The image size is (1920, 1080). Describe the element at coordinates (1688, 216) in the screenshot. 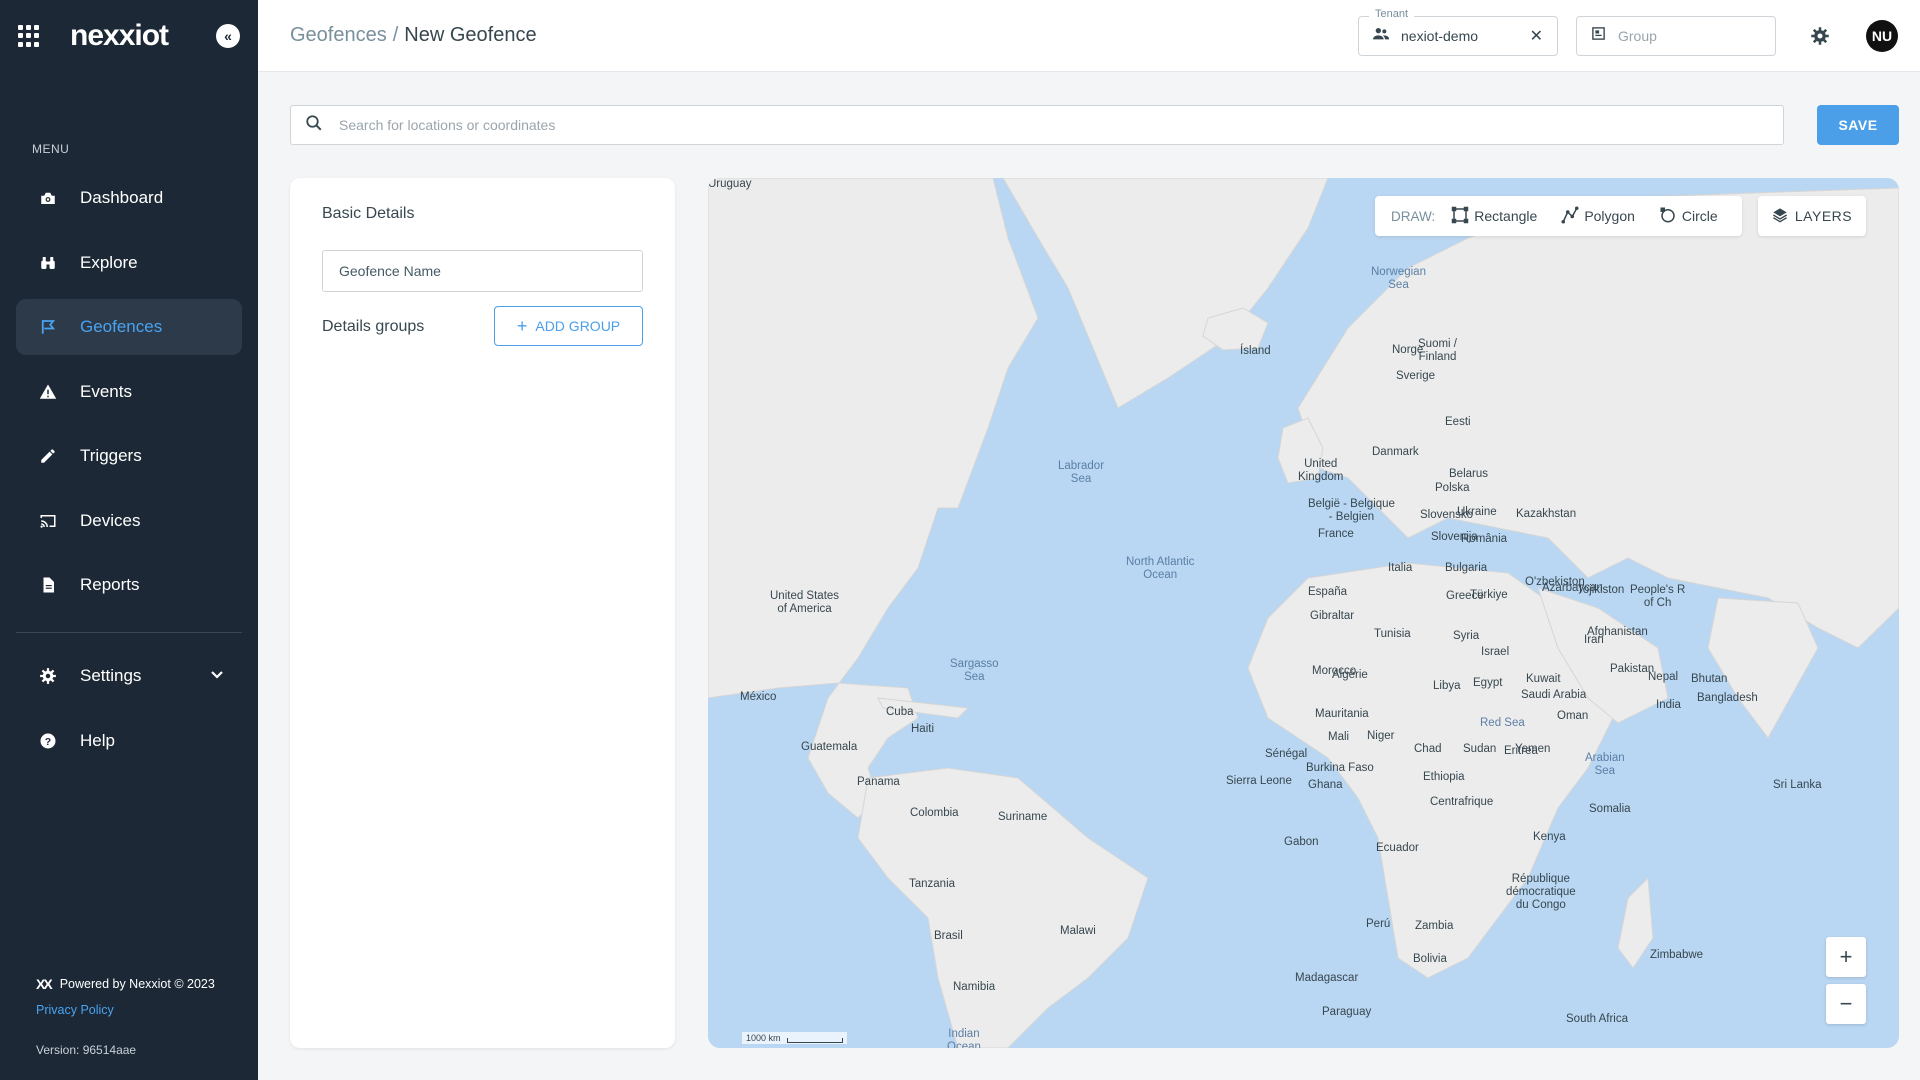

I see `draw-circle-tool: Circle` at that location.